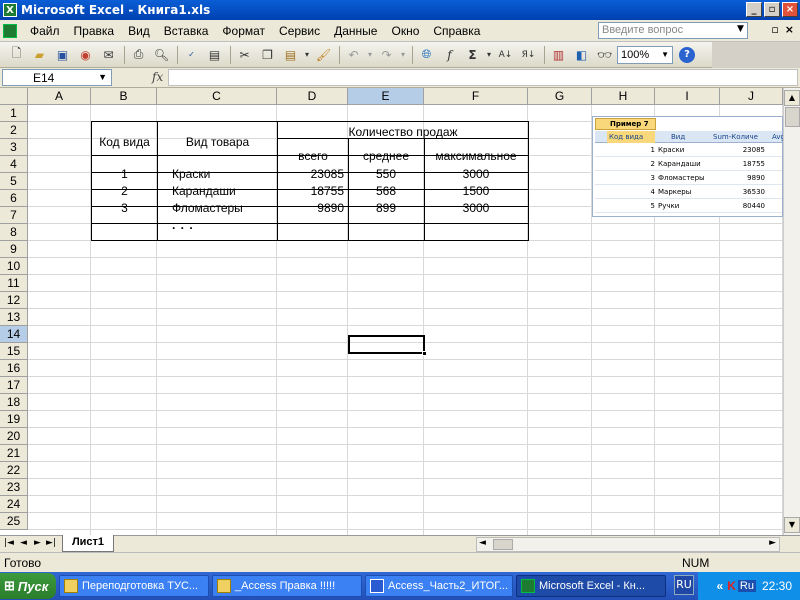 This screenshot has width=800, height=600. Describe the element at coordinates (14, 385) in the screenshot. I see `row-header-17: 17` at that location.